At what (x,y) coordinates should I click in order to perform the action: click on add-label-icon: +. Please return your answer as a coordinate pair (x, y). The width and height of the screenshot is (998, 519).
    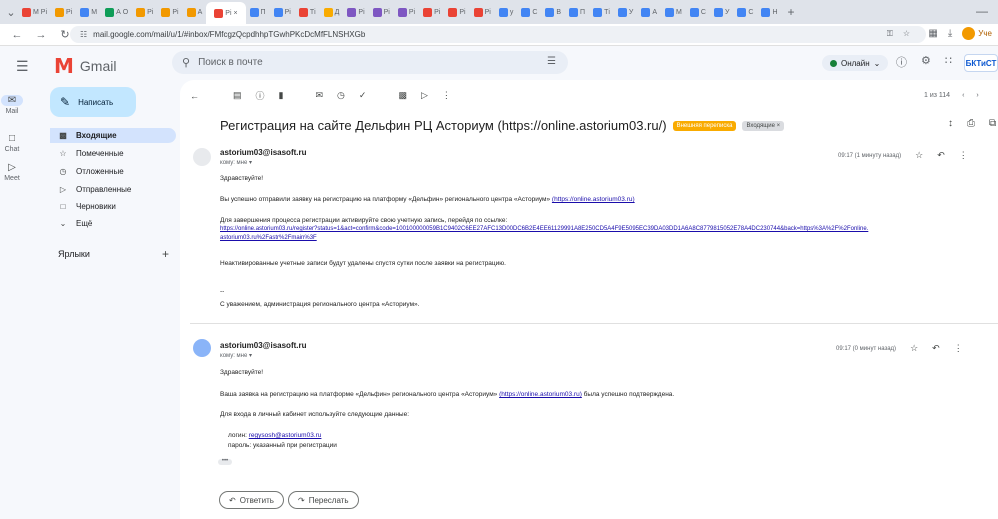
    Looking at the image, I should click on (165, 254).